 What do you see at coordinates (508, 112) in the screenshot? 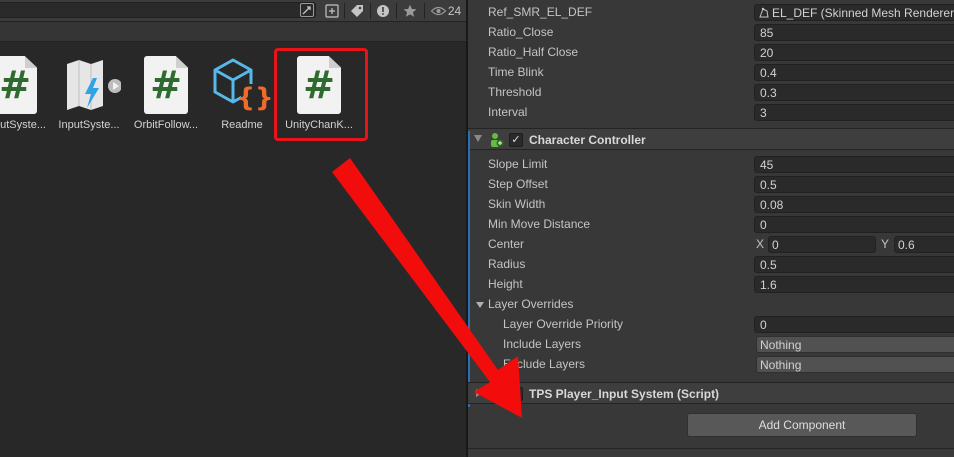
I see `property-label: Interval` at bounding box center [508, 112].